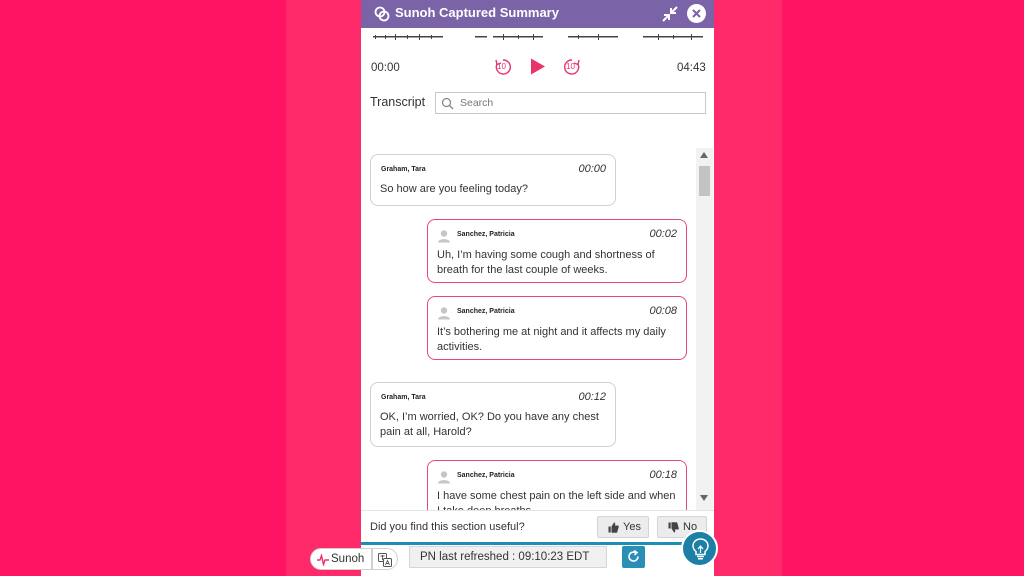 This screenshot has height=576, width=1024. I want to click on rewind-10-button: 10, so click(503, 67).